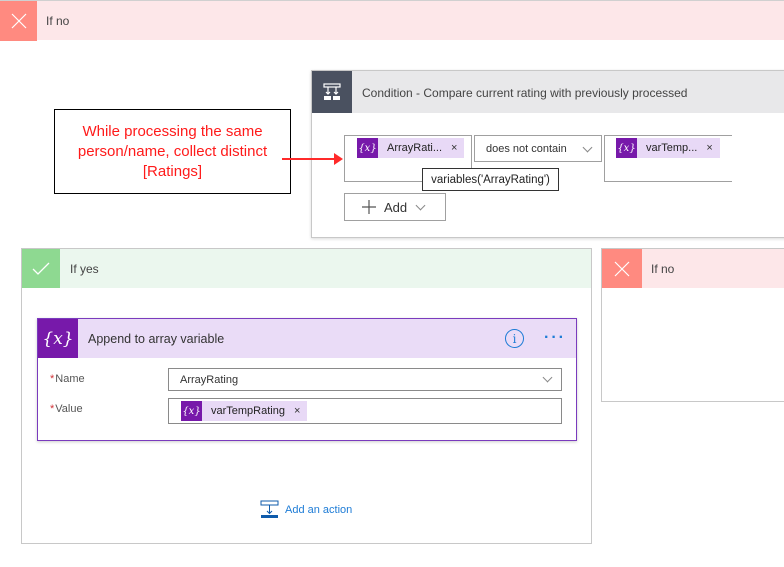  I want to click on right-operand-token: {x} varTemp... ×, so click(668, 148).